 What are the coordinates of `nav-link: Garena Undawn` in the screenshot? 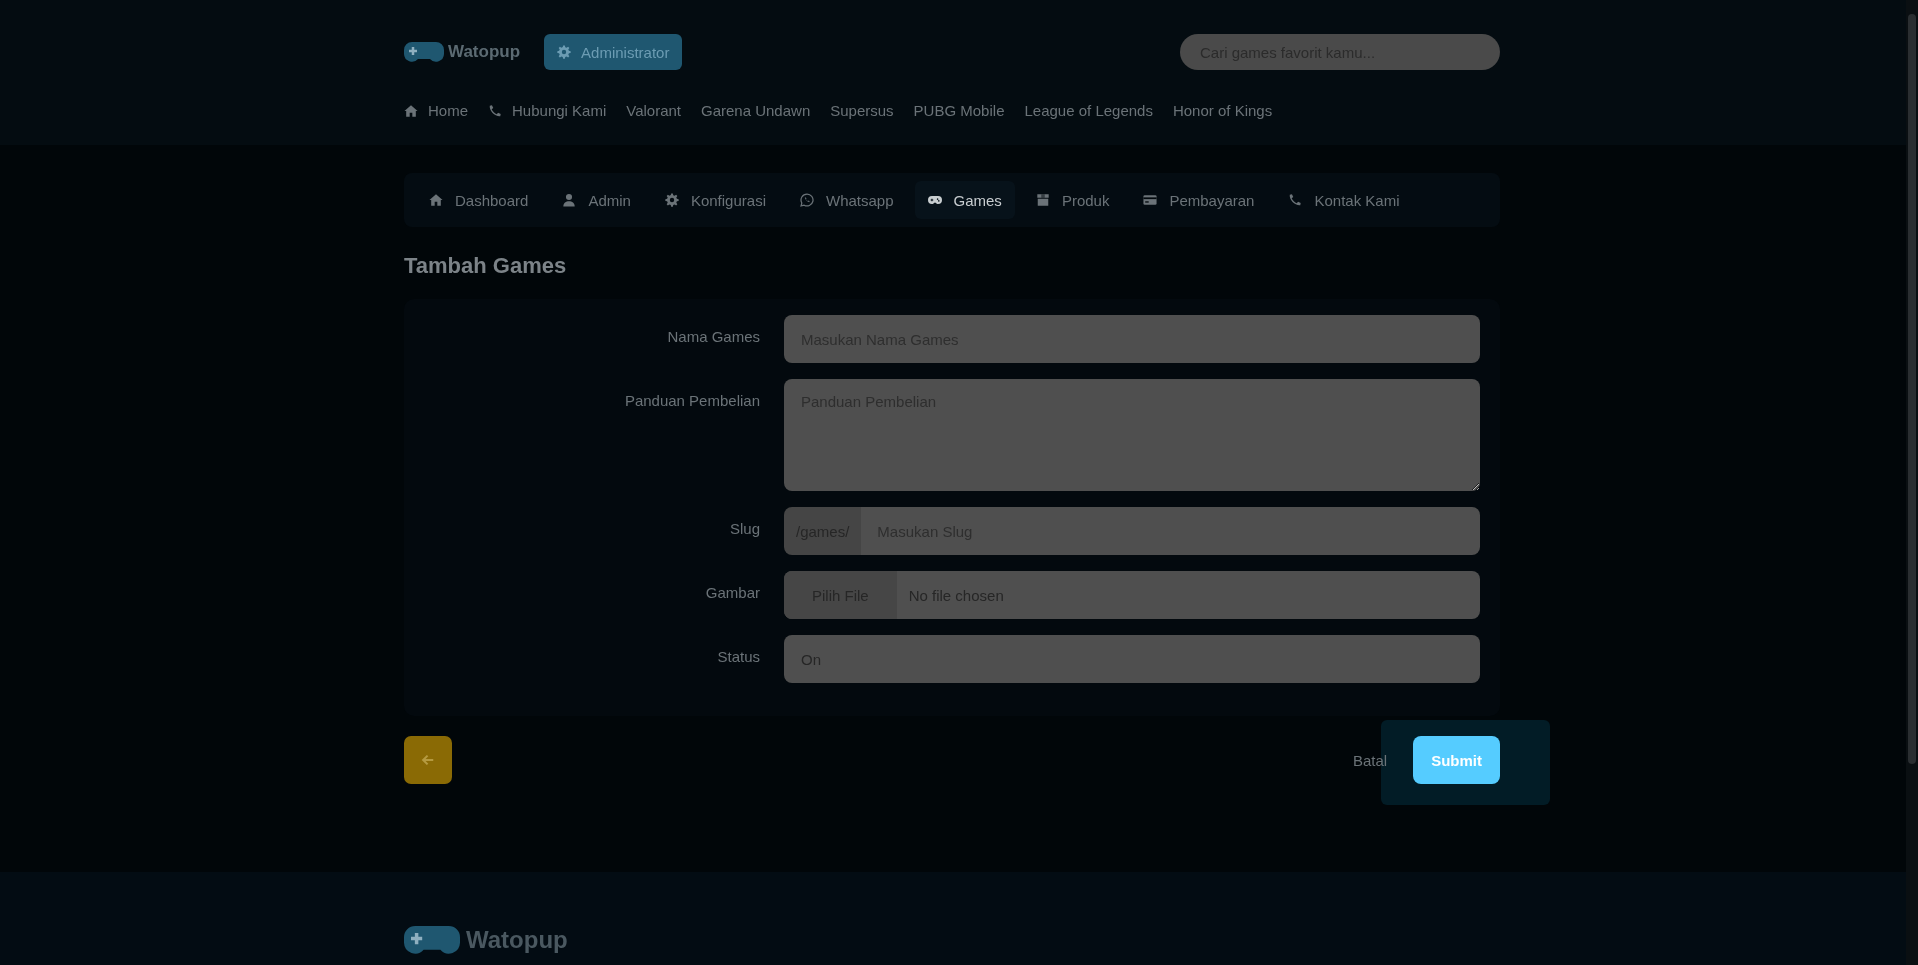 It's located at (756, 110).